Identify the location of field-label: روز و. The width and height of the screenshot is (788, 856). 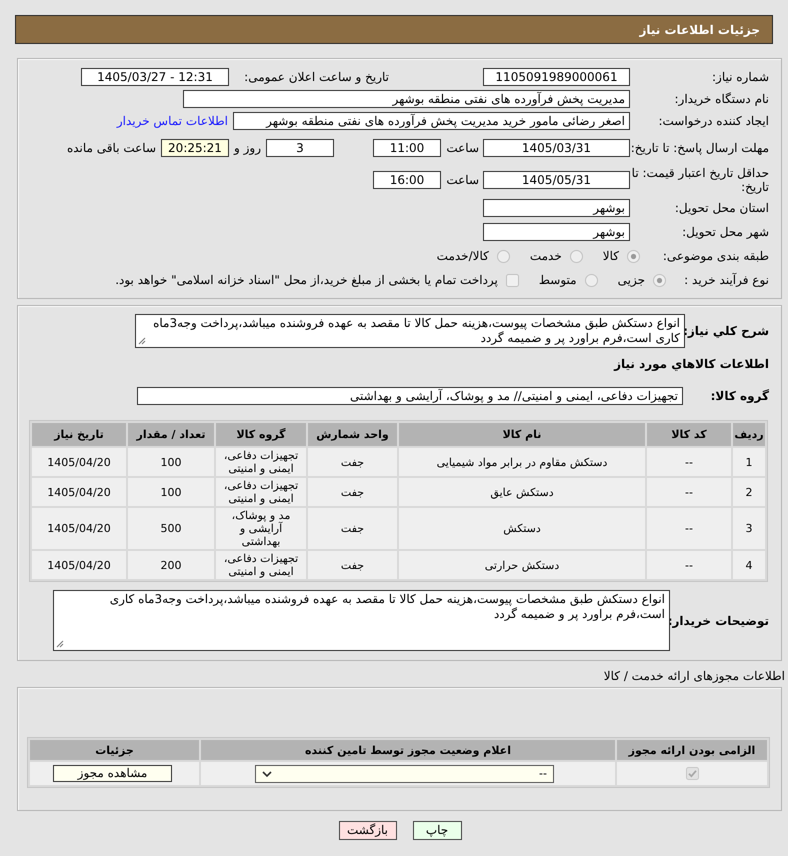
(247, 148).